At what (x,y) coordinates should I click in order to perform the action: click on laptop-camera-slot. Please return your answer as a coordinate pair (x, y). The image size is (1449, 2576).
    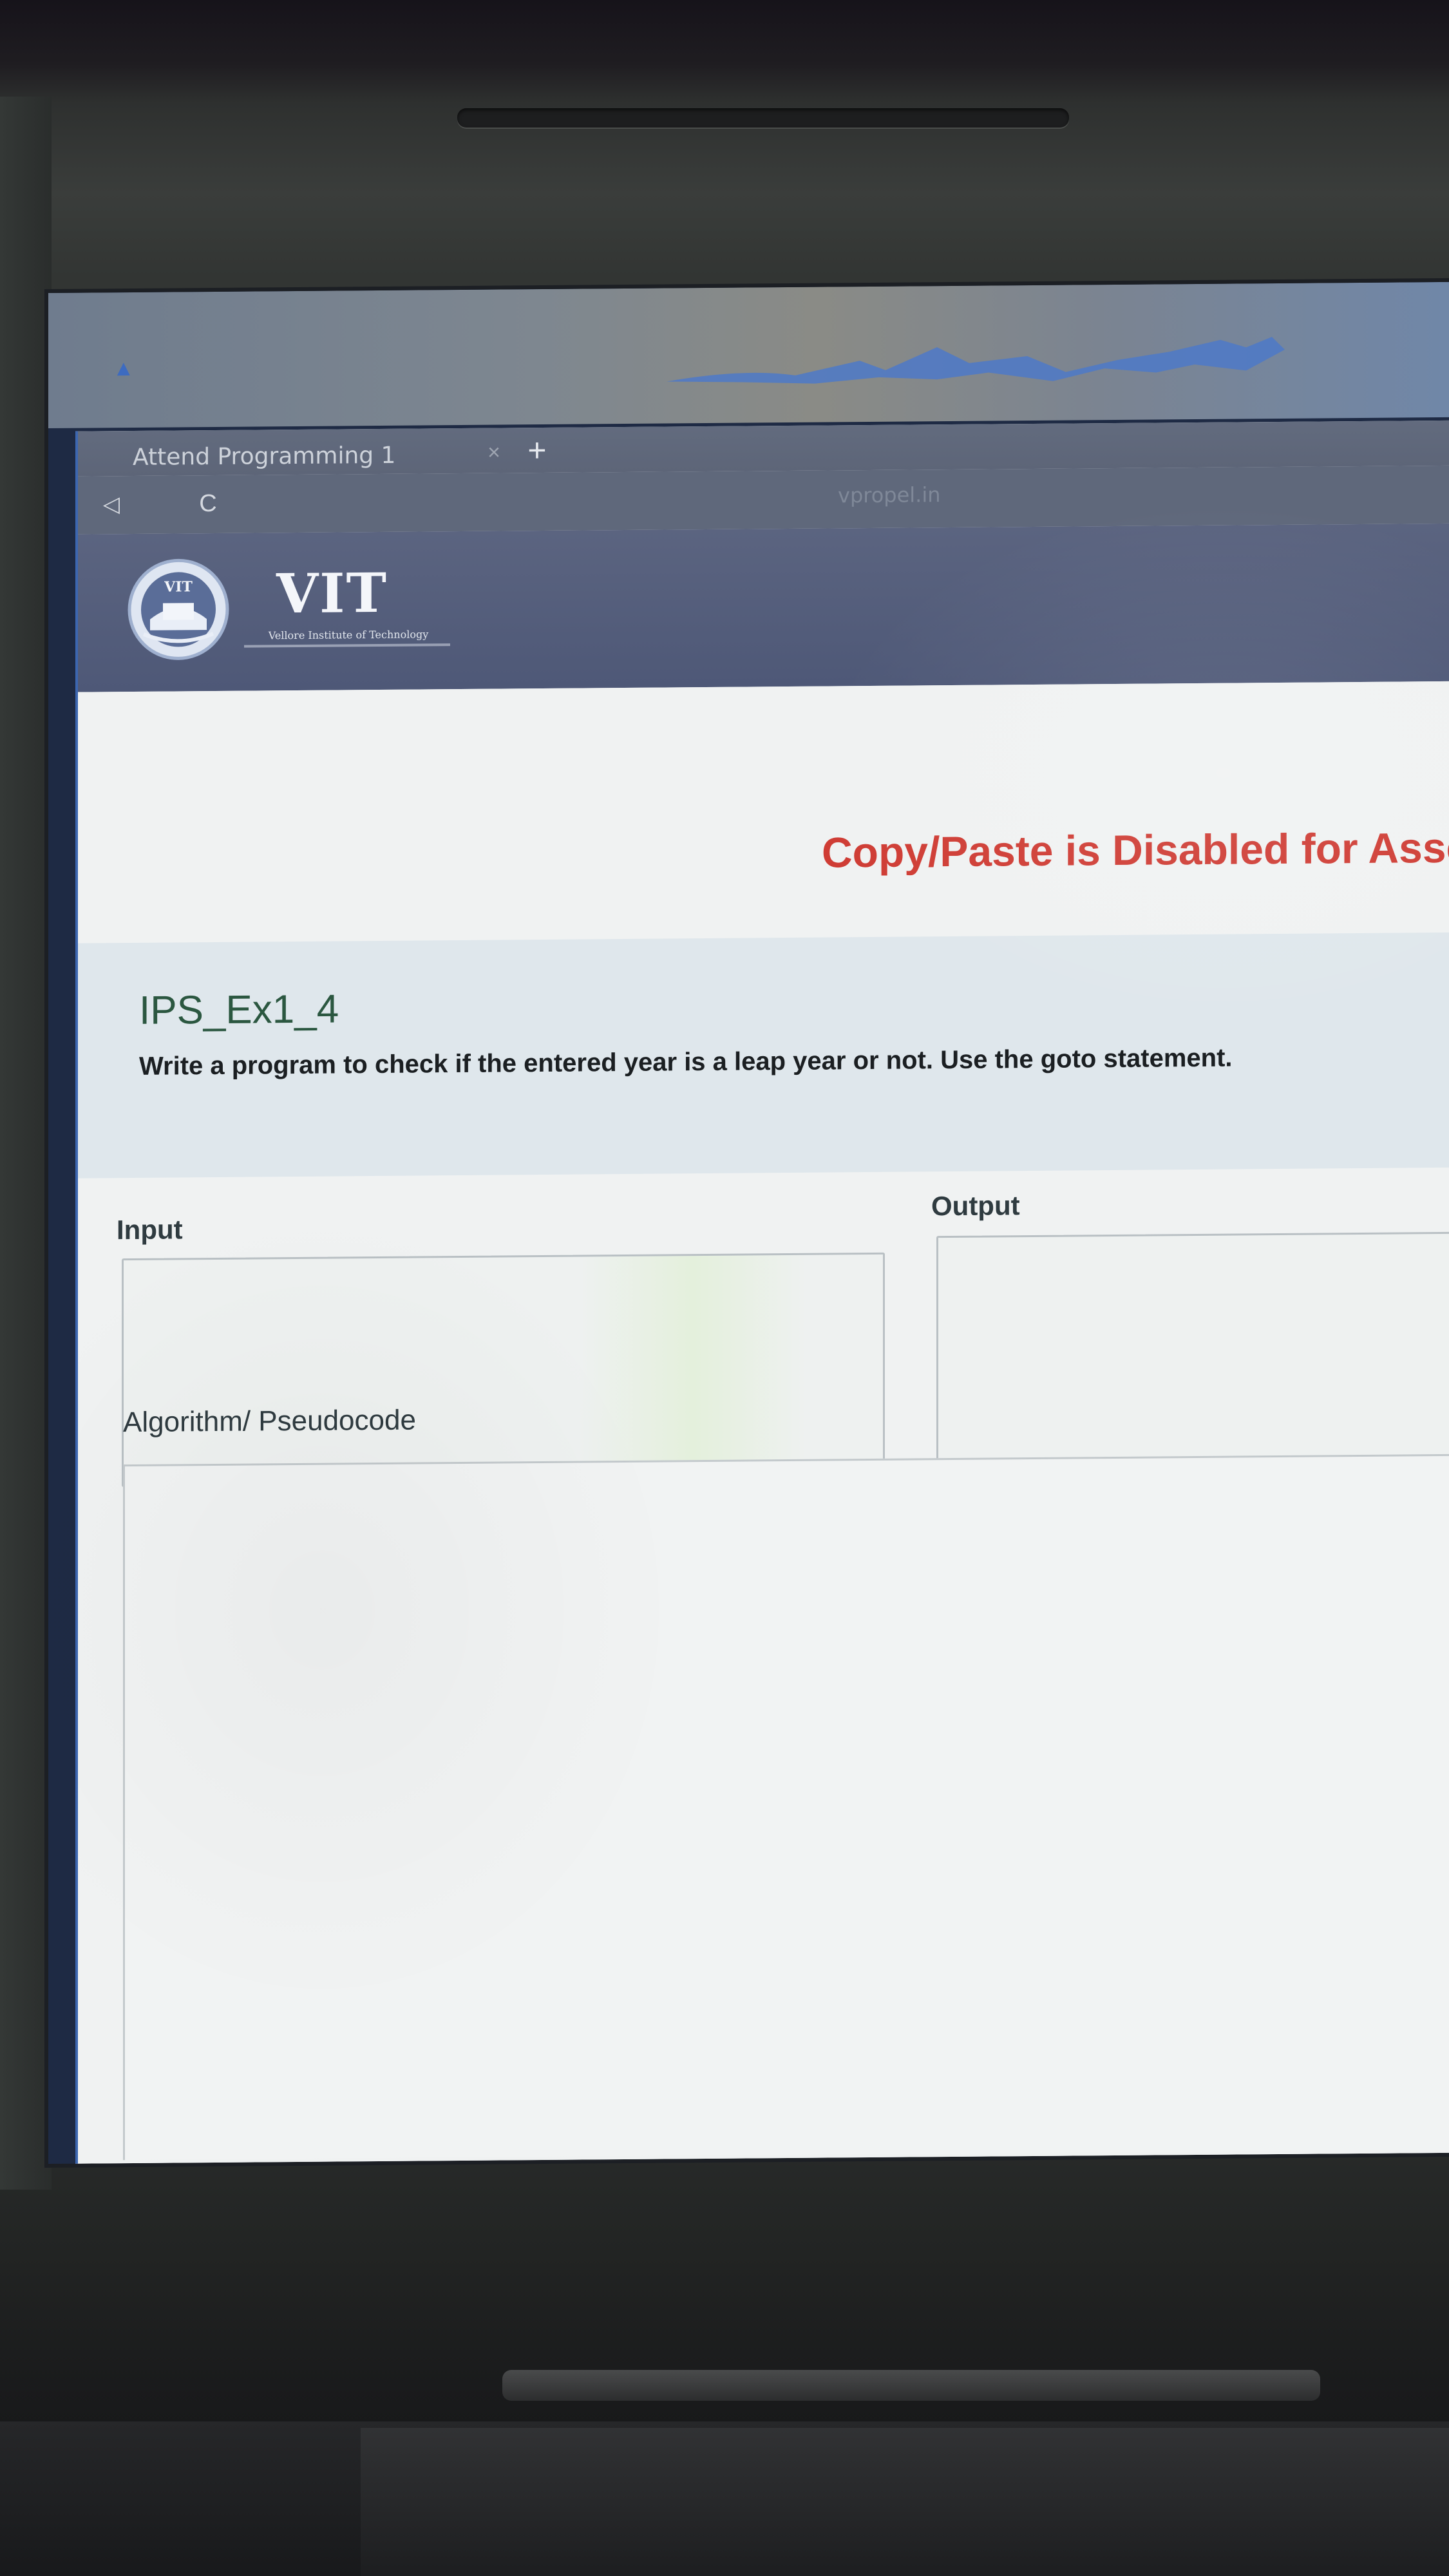
    Looking at the image, I should click on (763, 118).